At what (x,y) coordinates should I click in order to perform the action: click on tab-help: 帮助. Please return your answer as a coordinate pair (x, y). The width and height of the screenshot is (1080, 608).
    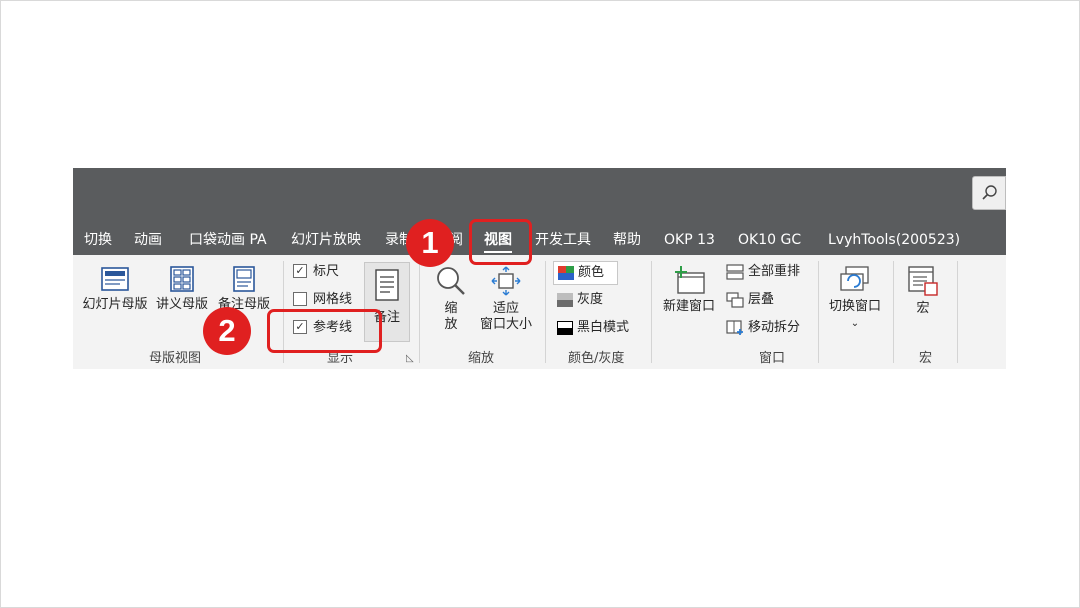
    Looking at the image, I should click on (627, 240).